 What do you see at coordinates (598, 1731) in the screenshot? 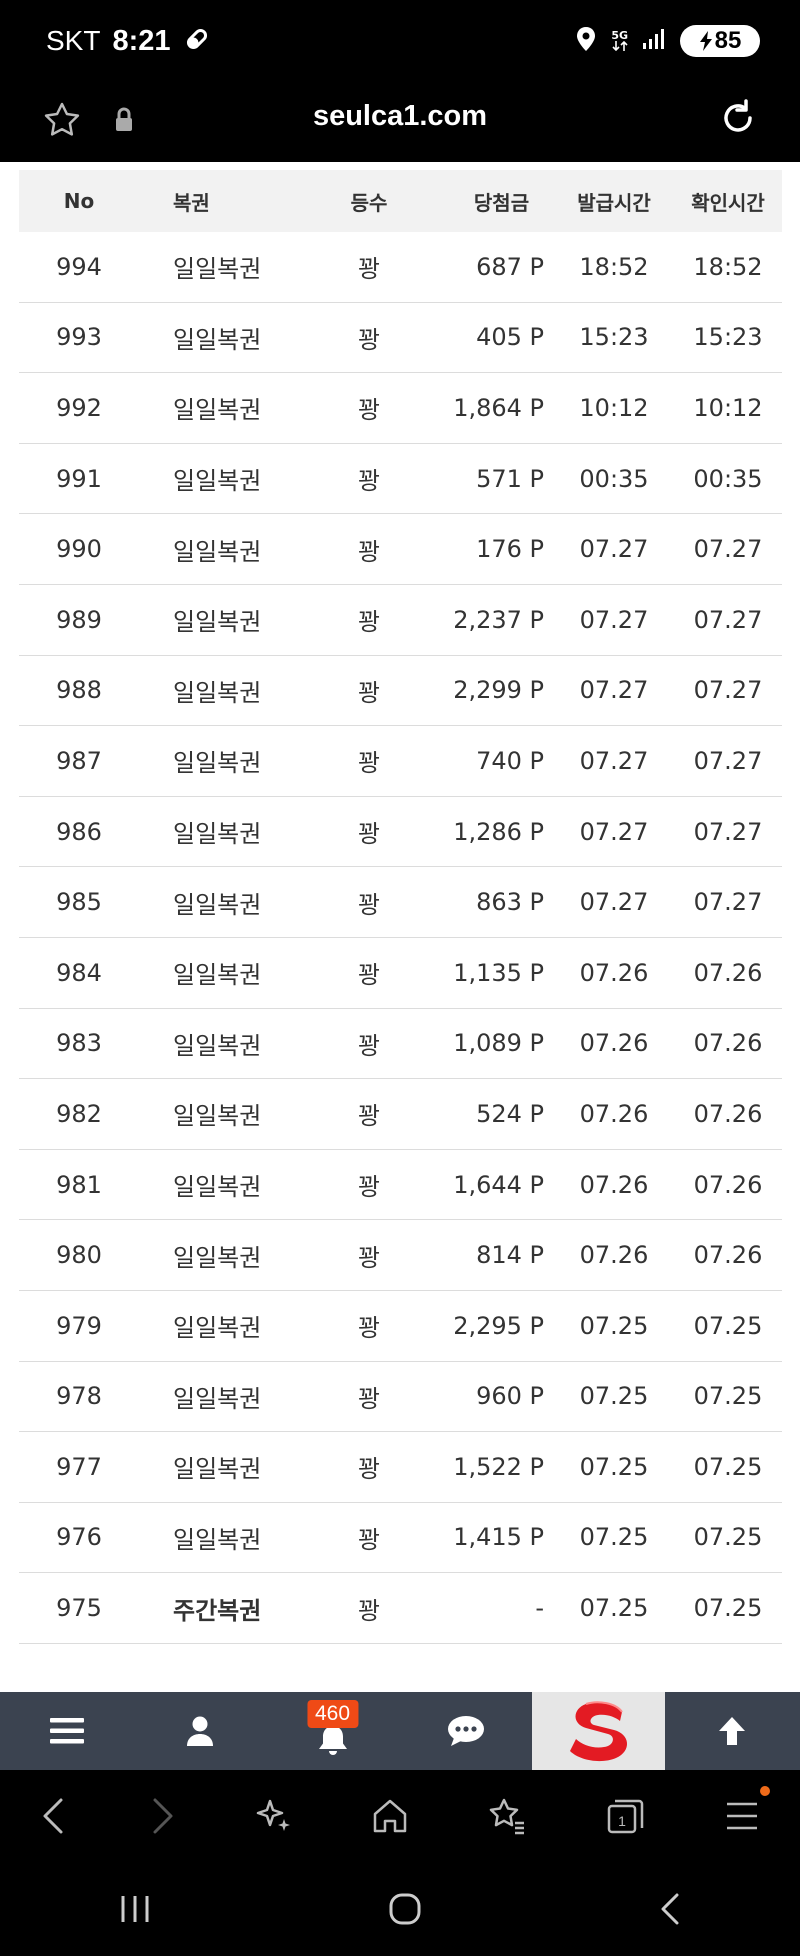
I see `site-logo-button` at bounding box center [598, 1731].